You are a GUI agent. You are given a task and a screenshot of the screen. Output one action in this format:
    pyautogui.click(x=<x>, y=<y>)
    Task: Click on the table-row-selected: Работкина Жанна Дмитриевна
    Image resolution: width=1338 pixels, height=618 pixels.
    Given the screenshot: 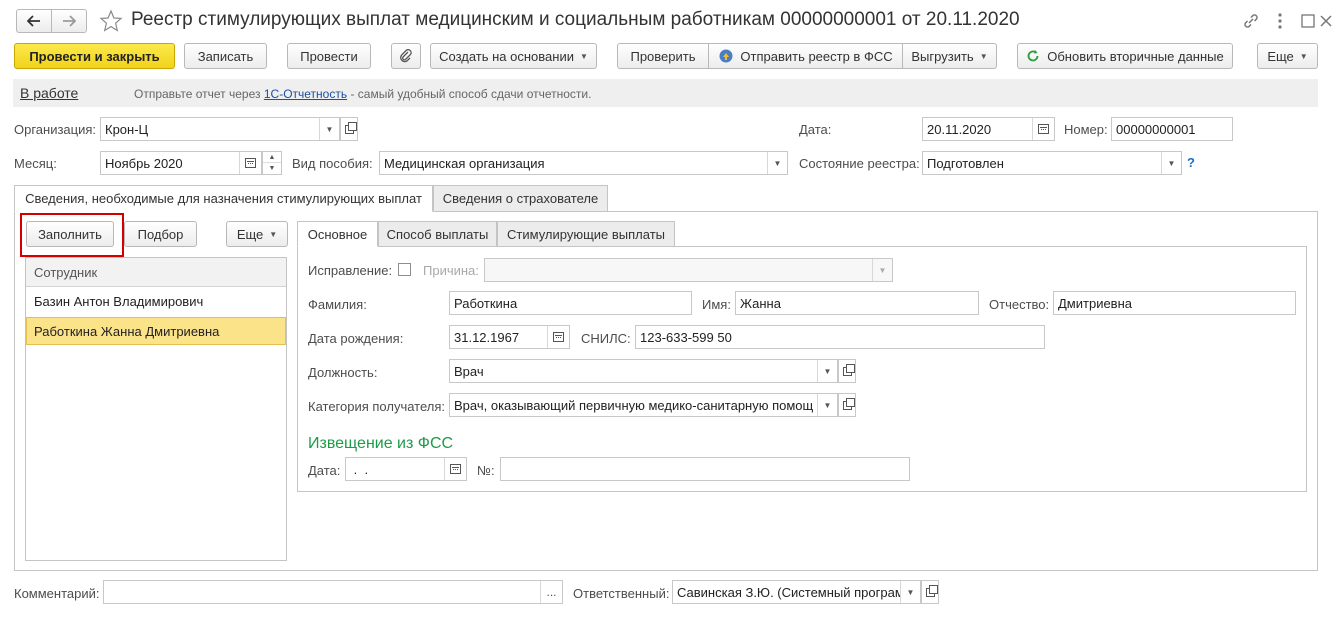 What is the action you would take?
    pyautogui.click(x=156, y=331)
    